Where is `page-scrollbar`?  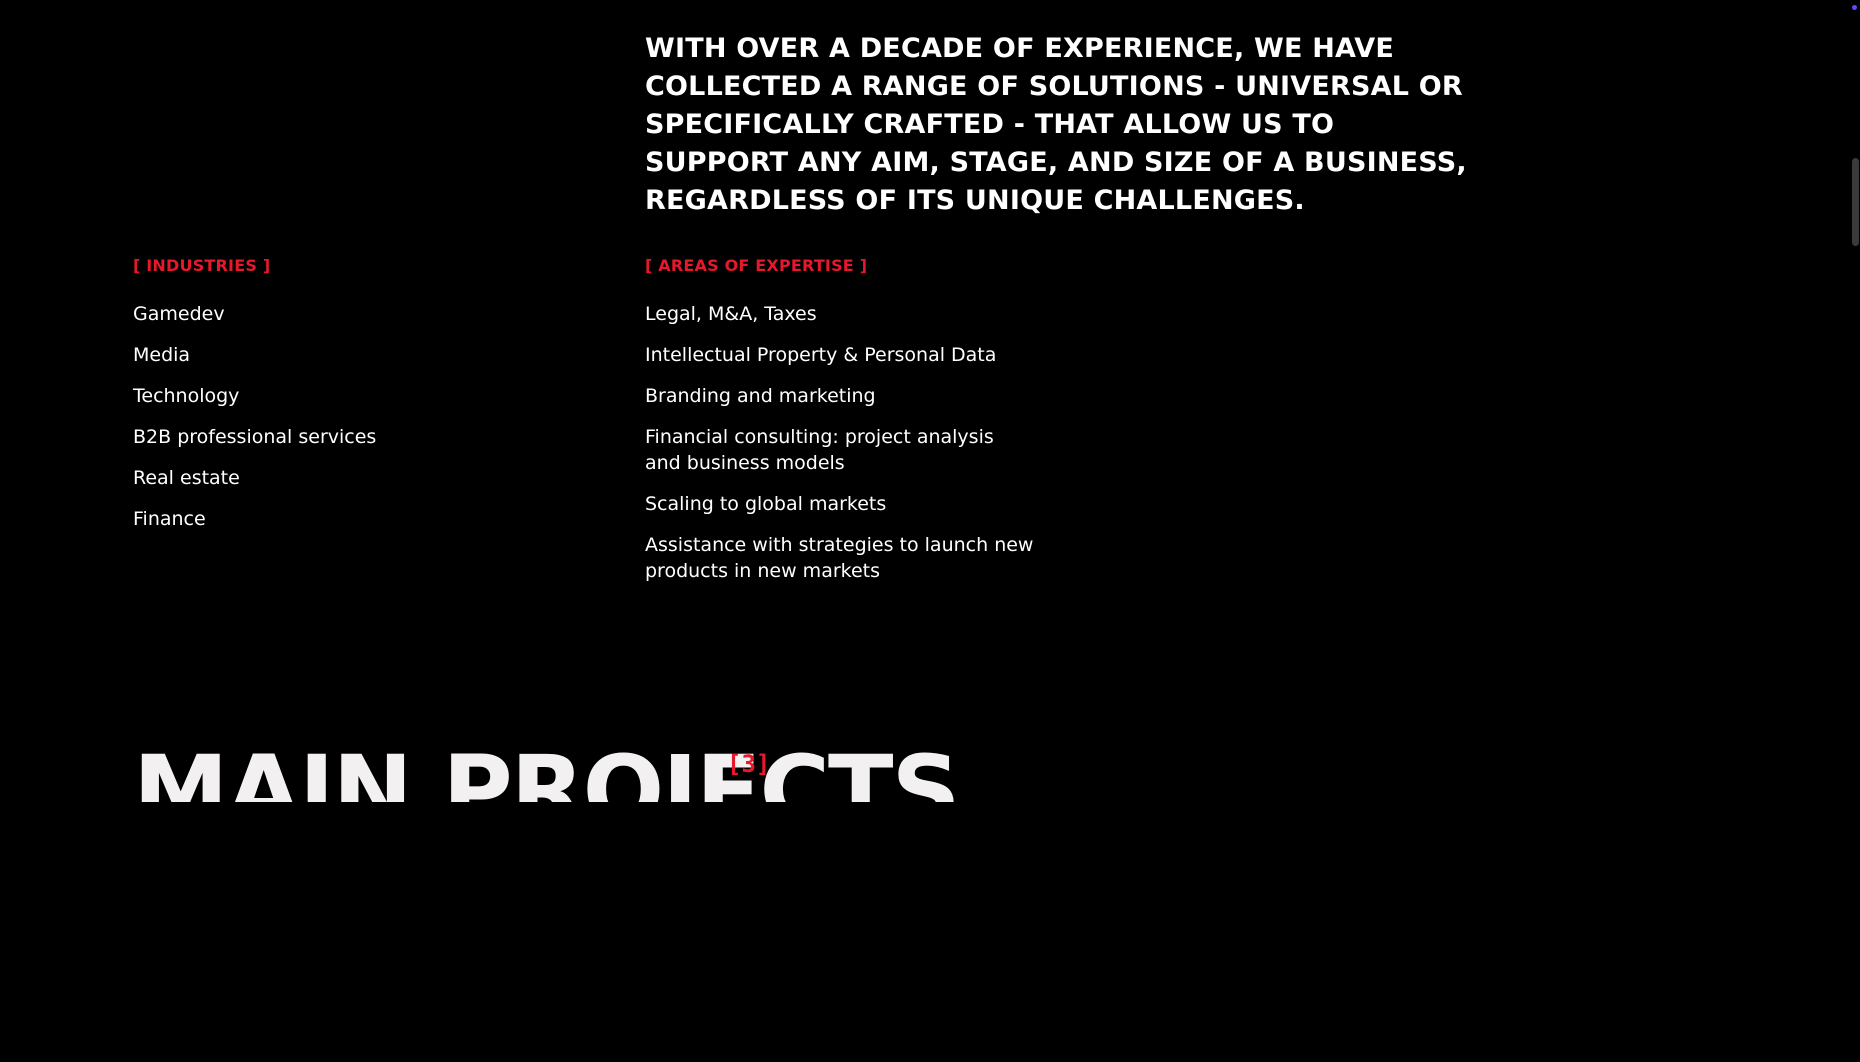 page-scrollbar is located at coordinates (1855, 531).